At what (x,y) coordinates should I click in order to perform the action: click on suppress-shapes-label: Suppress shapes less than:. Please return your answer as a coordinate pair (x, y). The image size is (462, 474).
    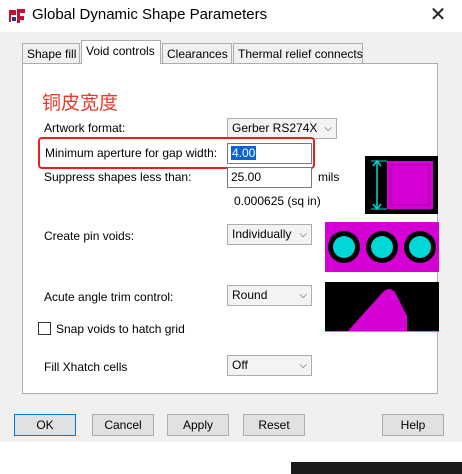
    Looking at the image, I should click on (118, 177).